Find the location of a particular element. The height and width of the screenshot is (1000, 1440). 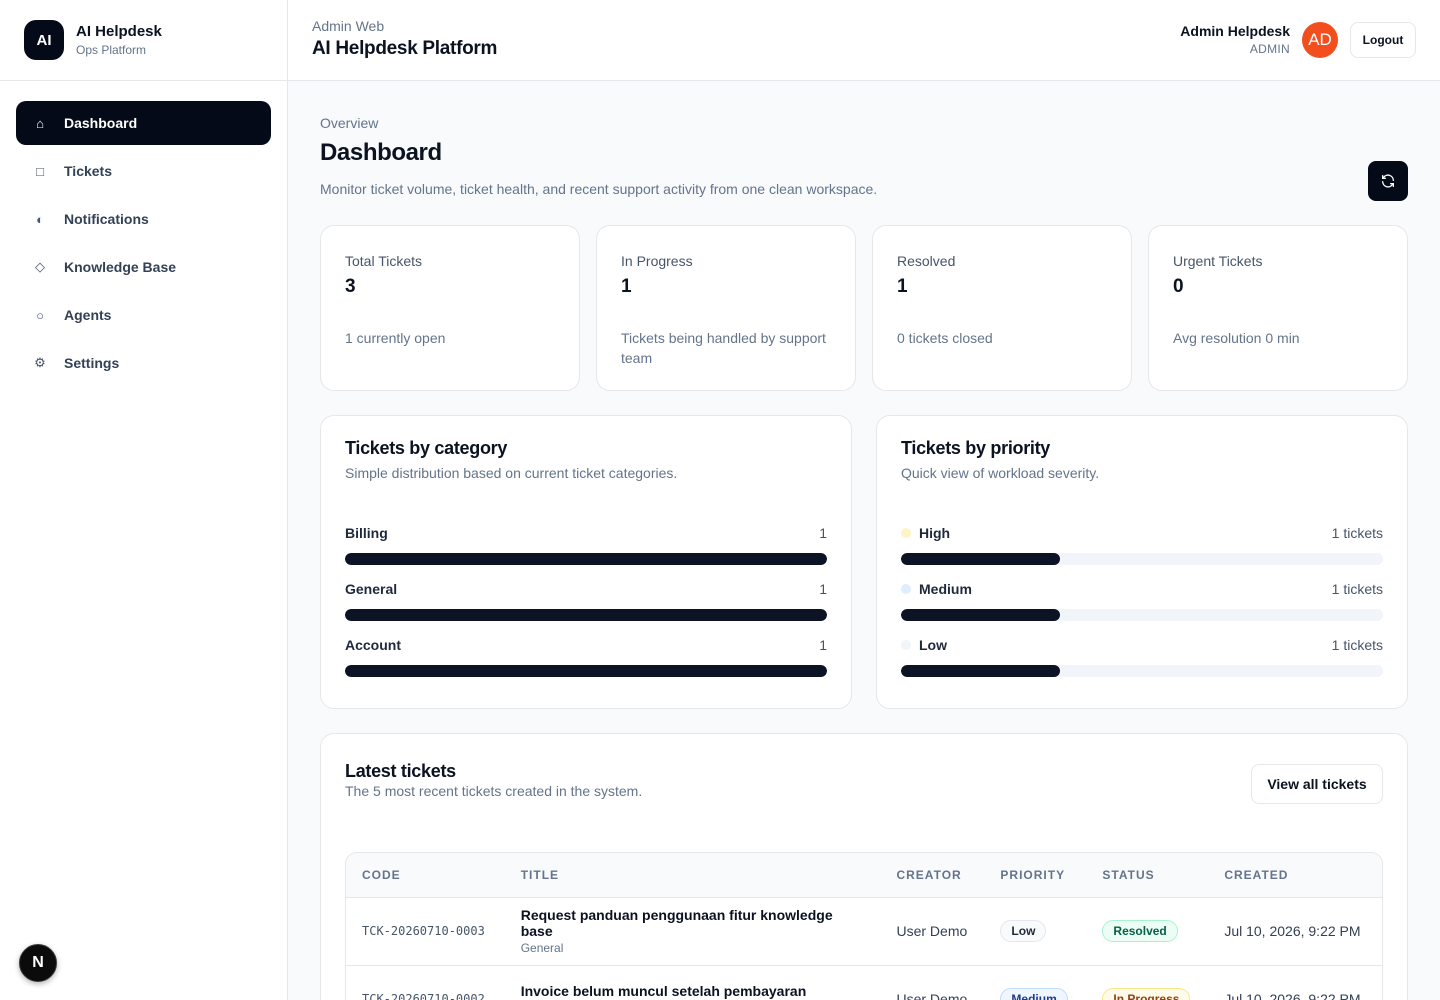

sidebar-item-label: Dashboard is located at coordinates (101, 123).